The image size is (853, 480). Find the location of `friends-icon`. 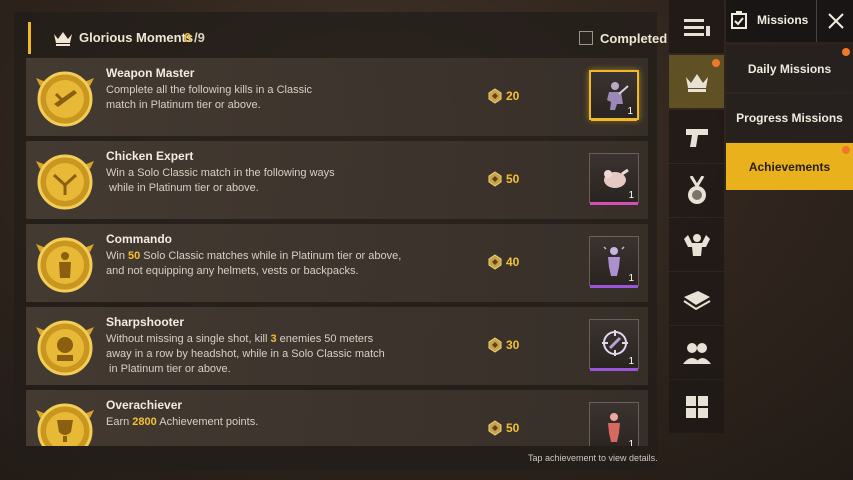

friends-icon is located at coordinates (696, 353).